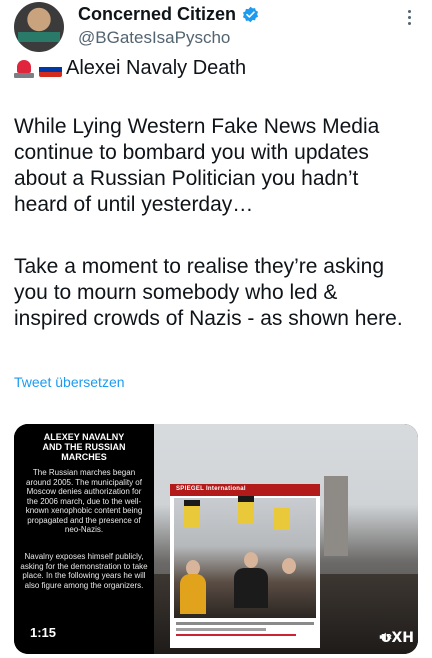 The height and width of the screenshot is (658, 432). Describe the element at coordinates (157, 14) in the screenshot. I see `author-name: Concerned Citizen` at that location.